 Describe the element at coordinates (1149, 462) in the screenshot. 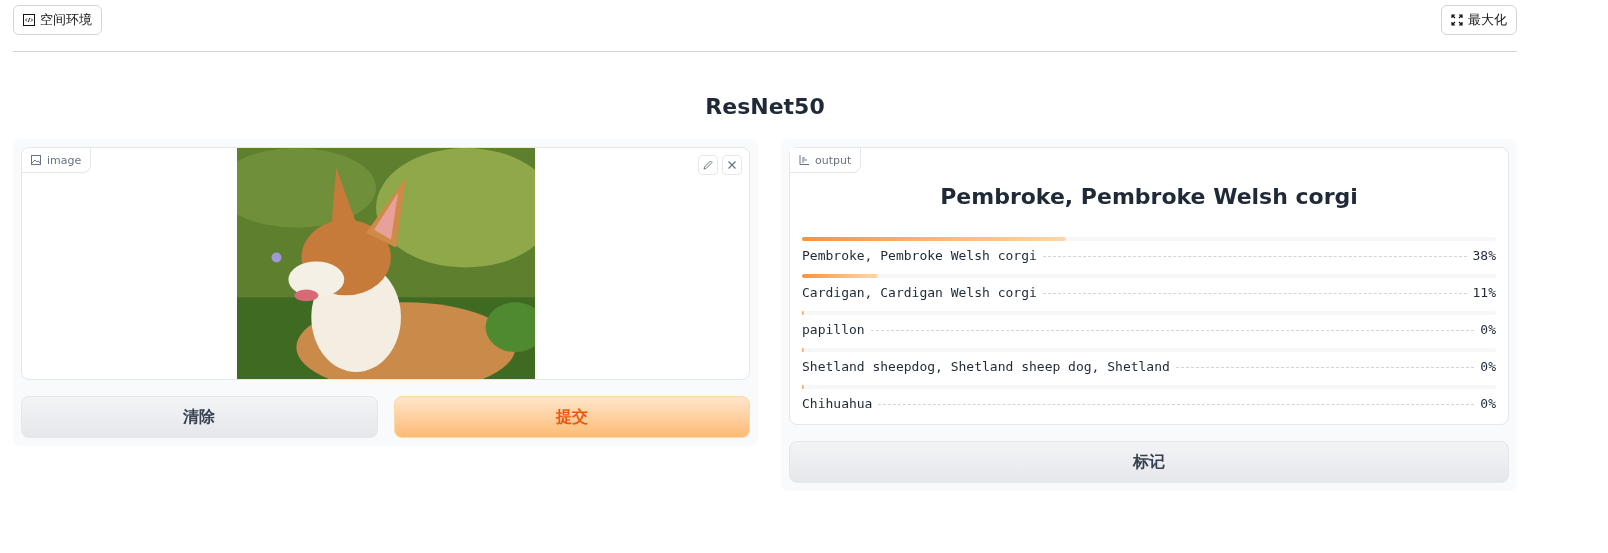

I see `flag-button: 标记` at that location.